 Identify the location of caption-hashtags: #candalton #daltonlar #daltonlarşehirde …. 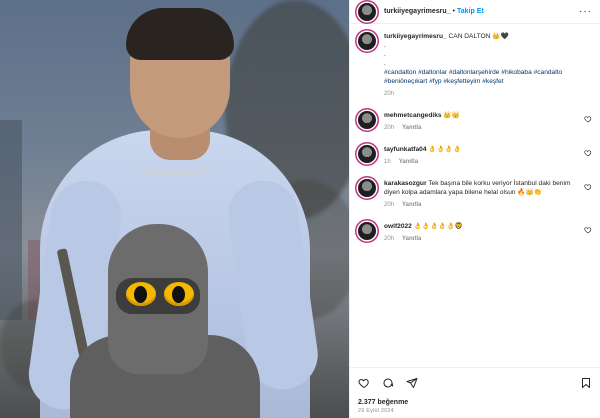
(488, 77).